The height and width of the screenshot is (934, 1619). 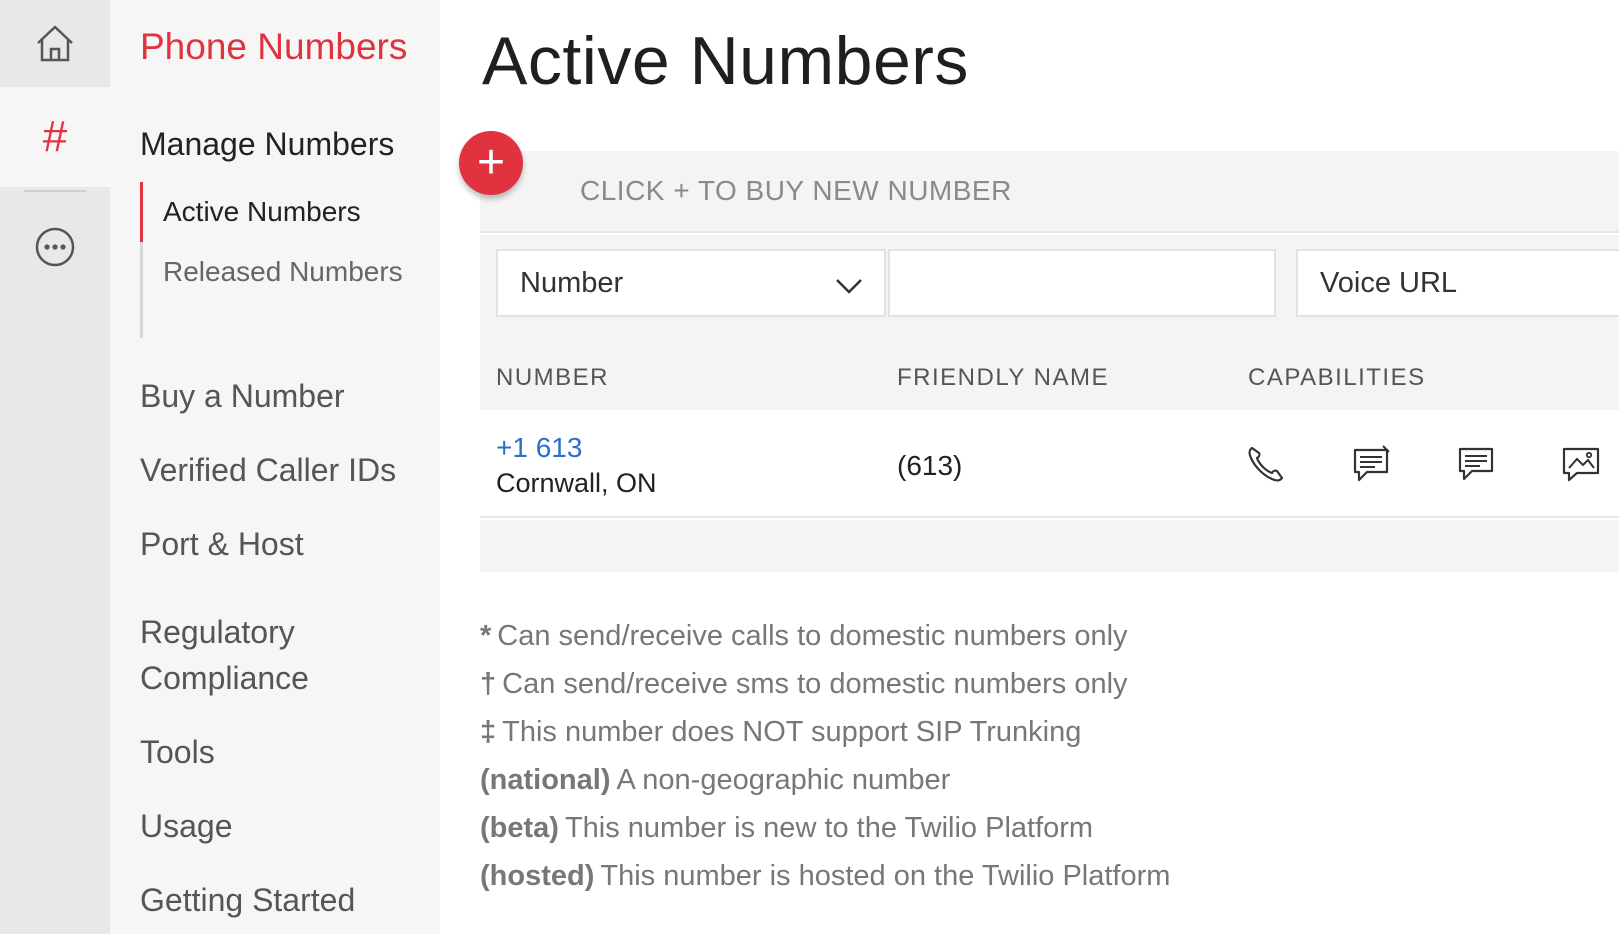 I want to click on subnav-item-active-numbers: Active Numbers, so click(x=288, y=212).